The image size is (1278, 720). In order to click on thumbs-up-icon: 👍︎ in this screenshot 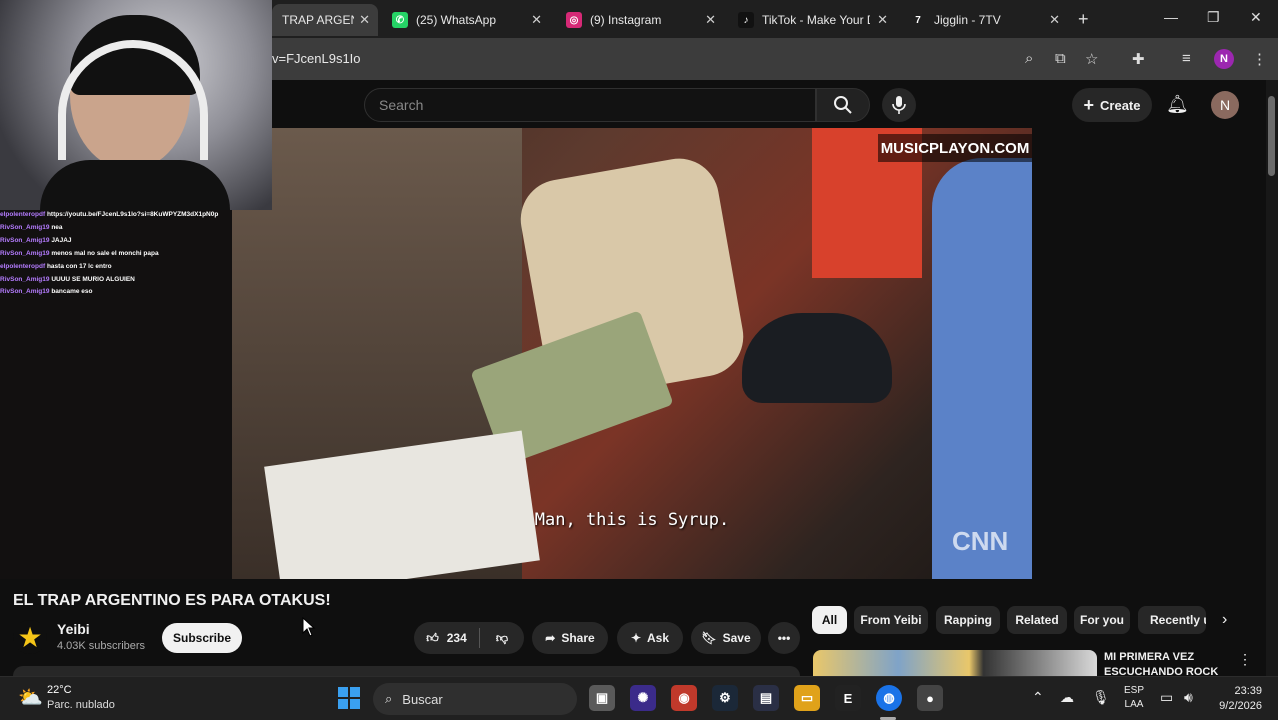, I will do `click(432, 637)`.